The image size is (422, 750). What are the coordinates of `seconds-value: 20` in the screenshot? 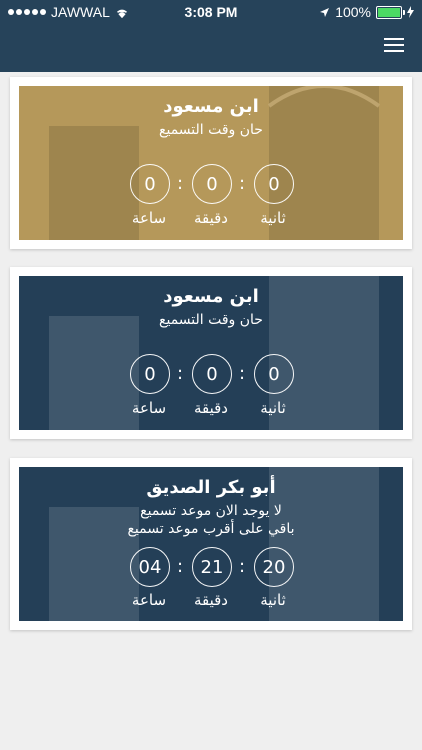 It's located at (274, 567).